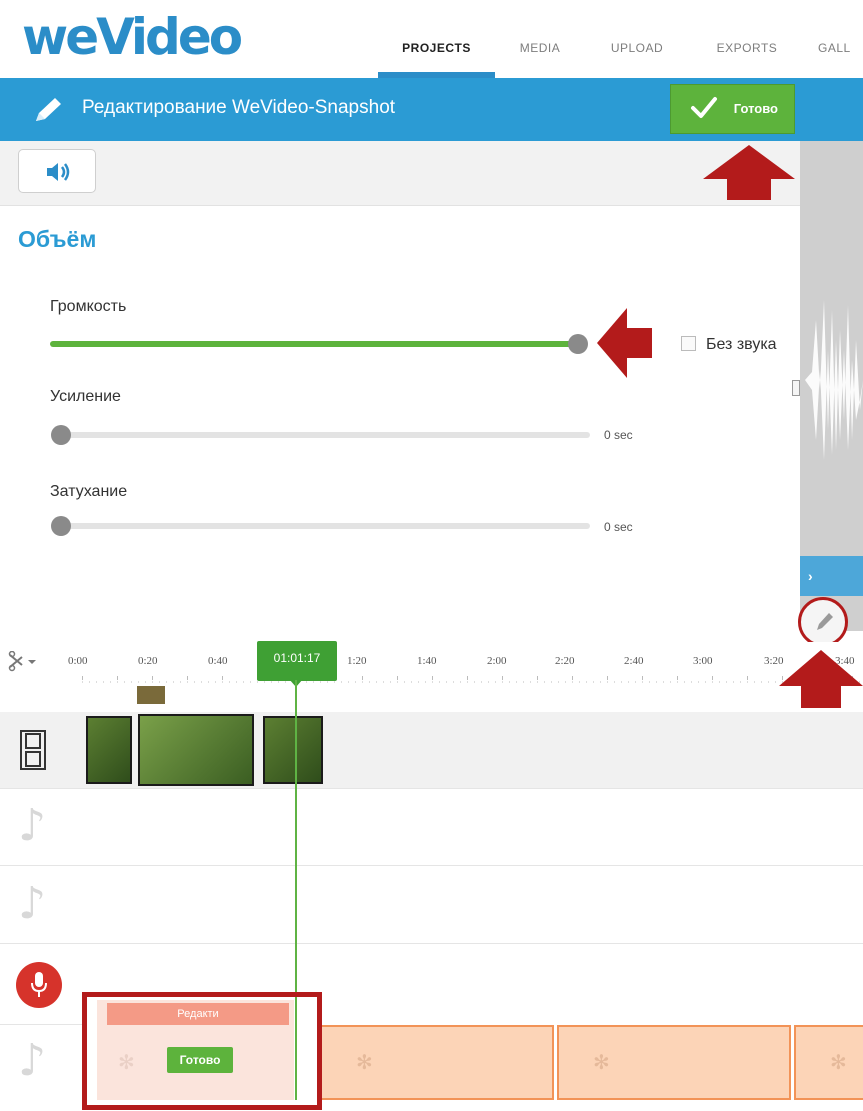 The width and height of the screenshot is (863, 1111). I want to click on annotation-arrow-left-icon, so click(624, 343).